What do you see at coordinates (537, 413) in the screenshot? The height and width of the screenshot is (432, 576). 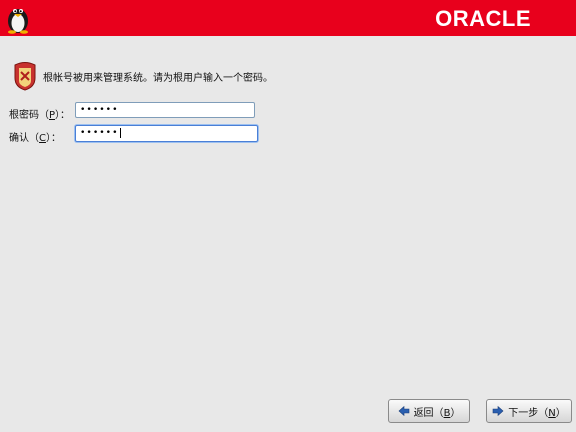 I see `next-button-label: 下一步（N）` at bounding box center [537, 413].